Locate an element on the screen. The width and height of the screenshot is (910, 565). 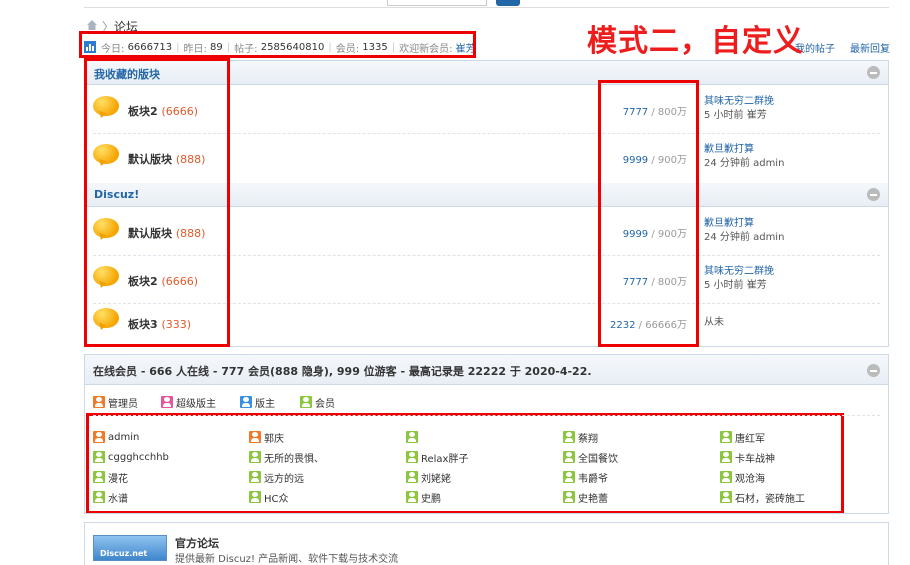
mod-user-icon is located at coordinates (246, 402).